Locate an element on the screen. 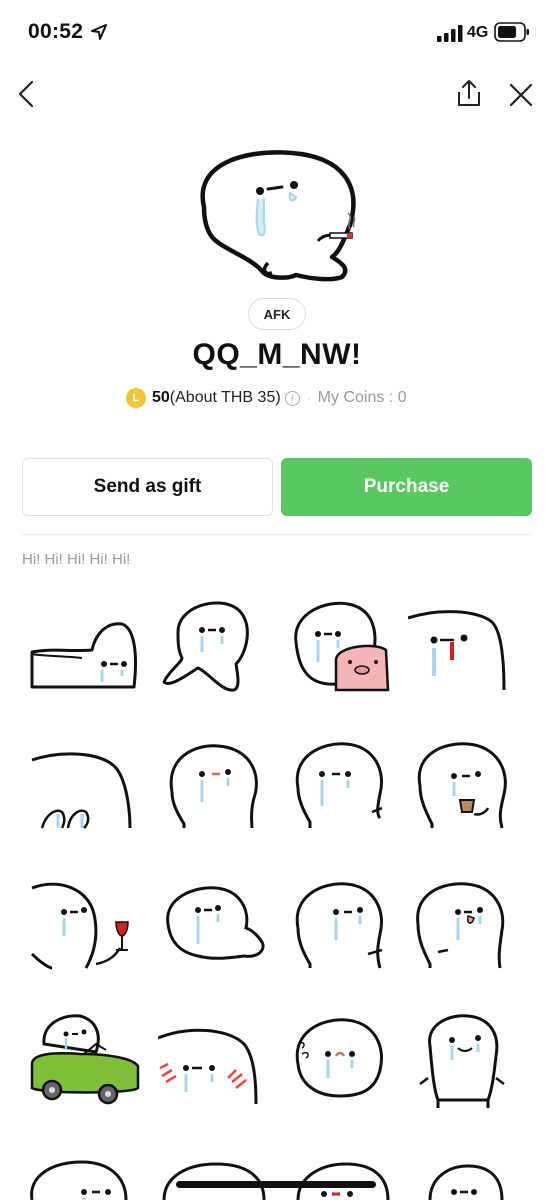 The height and width of the screenshot is (1200, 554). tag-chip: AFK is located at coordinates (277, 314).